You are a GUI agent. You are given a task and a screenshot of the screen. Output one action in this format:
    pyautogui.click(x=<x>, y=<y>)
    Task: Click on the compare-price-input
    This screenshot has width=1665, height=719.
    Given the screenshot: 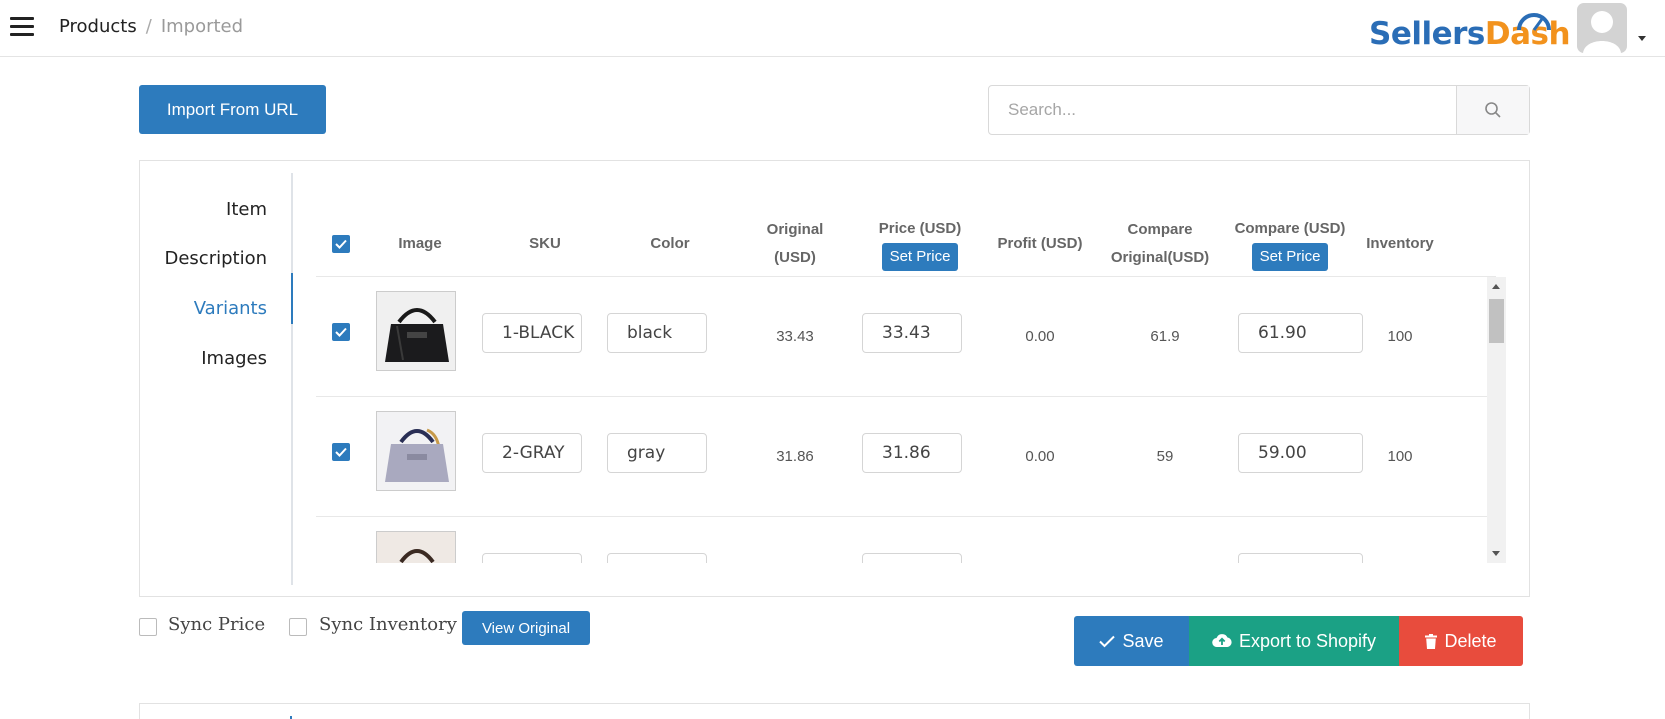 What is the action you would take?
    pyautogui.click(x=1300, y=558)
    